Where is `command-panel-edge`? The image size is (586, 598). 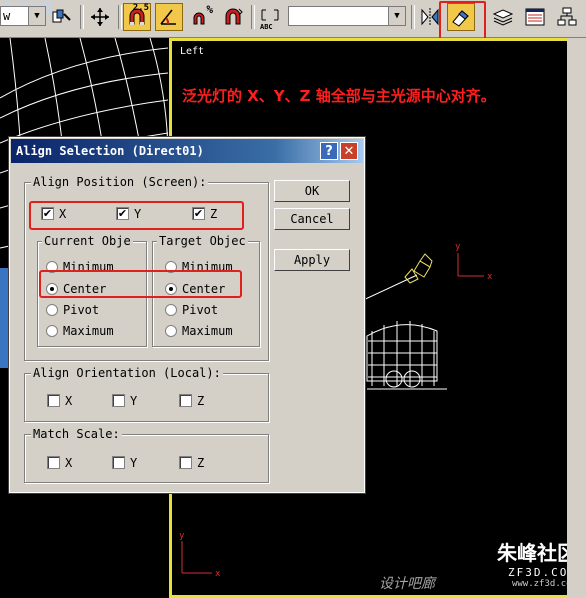
command-panel-edge is located at coordinates (576, 318).